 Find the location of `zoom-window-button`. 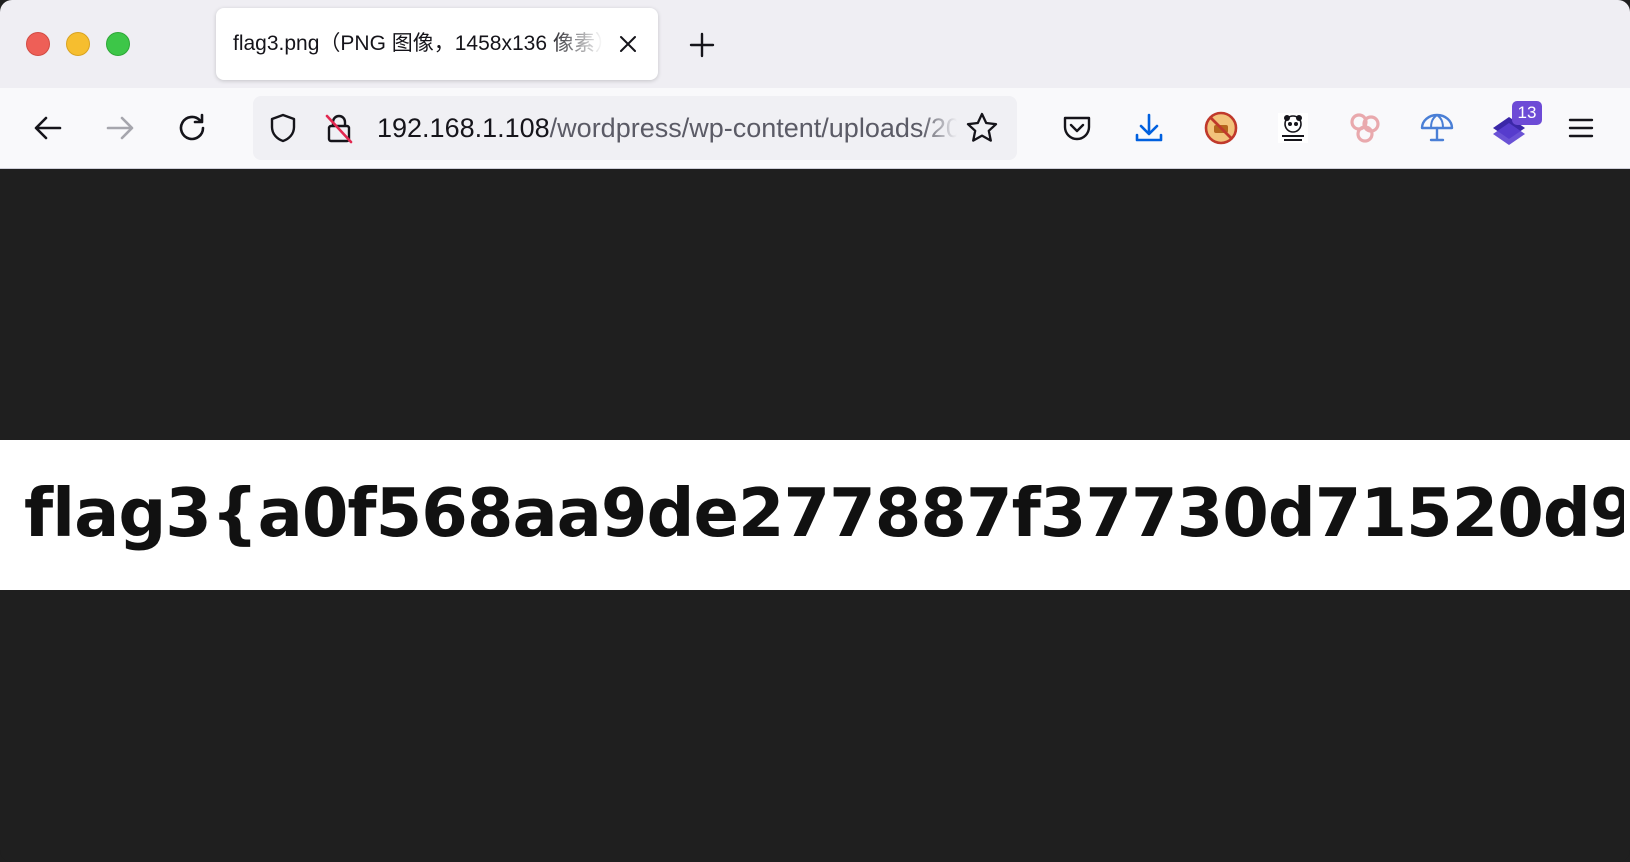

zoom-window-button is located at coordinates (118, 44).